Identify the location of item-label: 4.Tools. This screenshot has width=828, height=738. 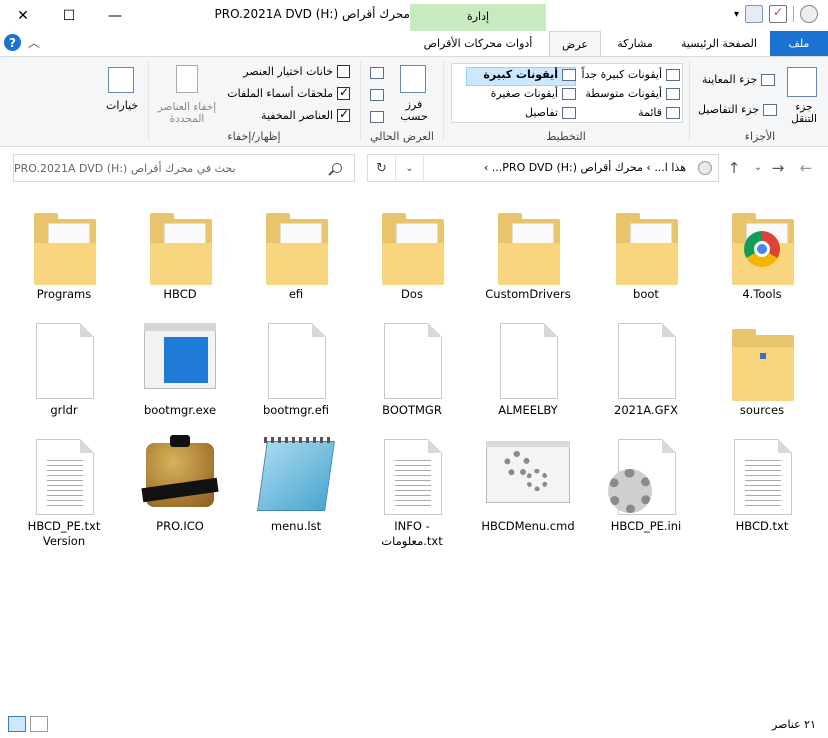
(762, 294).